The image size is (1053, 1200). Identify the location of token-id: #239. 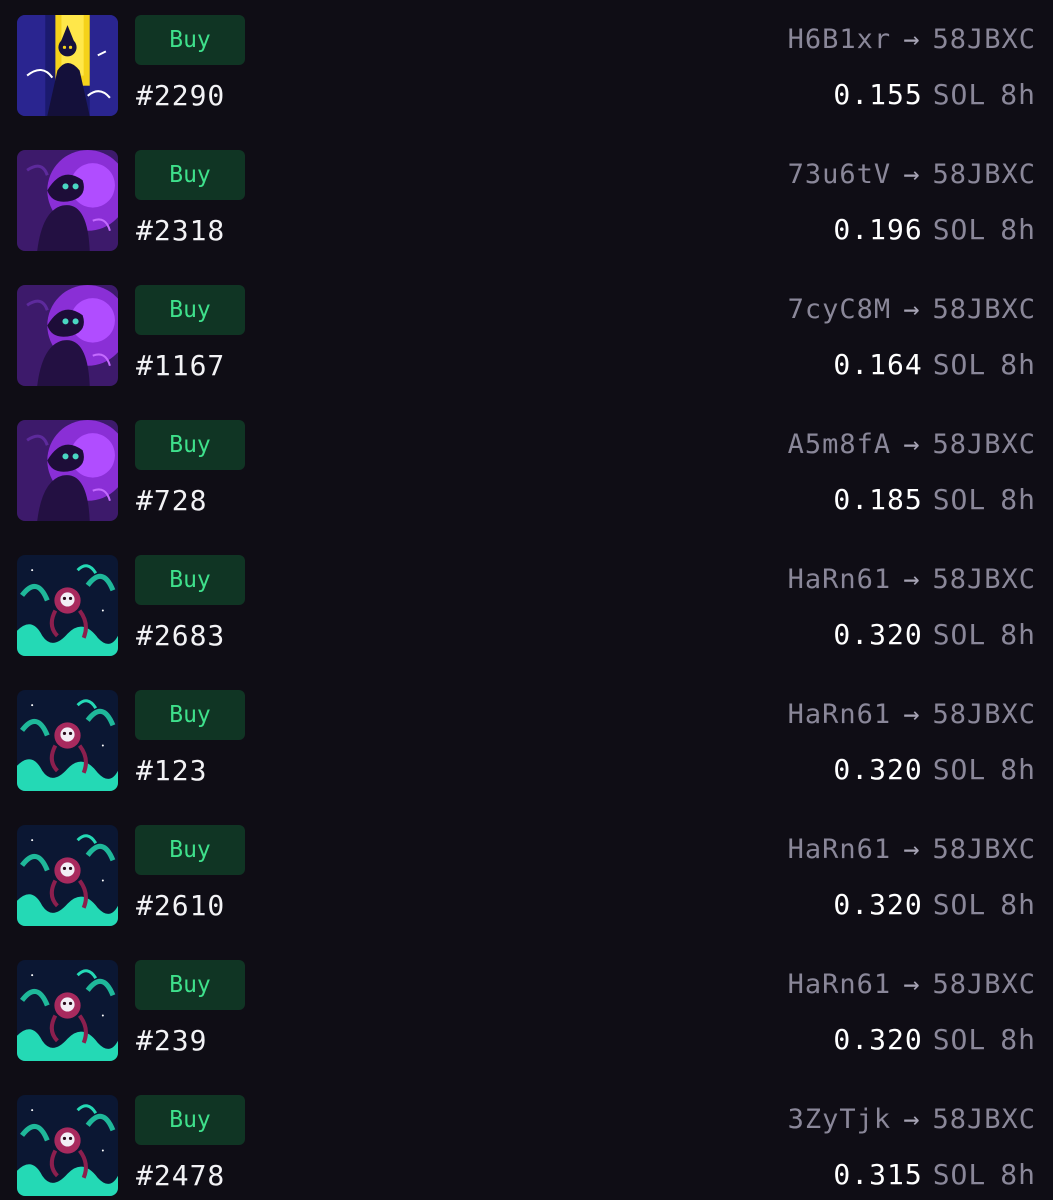
(171, 1041).